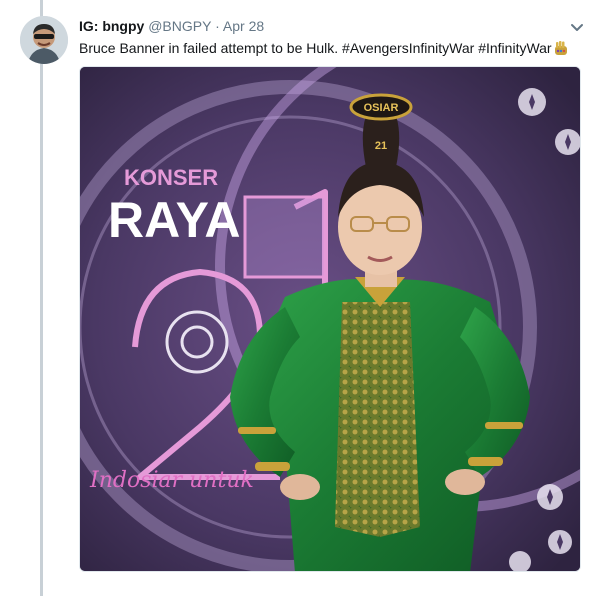 This screenshot has height=596, width=606. Describe the element at coordinates (41, 298) in the screenshot. I see `thread-line` at that location.